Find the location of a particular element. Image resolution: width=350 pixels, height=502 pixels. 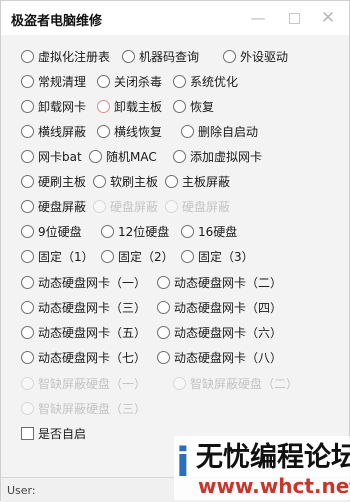

title-bar: 极盗者电脑维修 — ✕ is located at coordinates (175, 18).